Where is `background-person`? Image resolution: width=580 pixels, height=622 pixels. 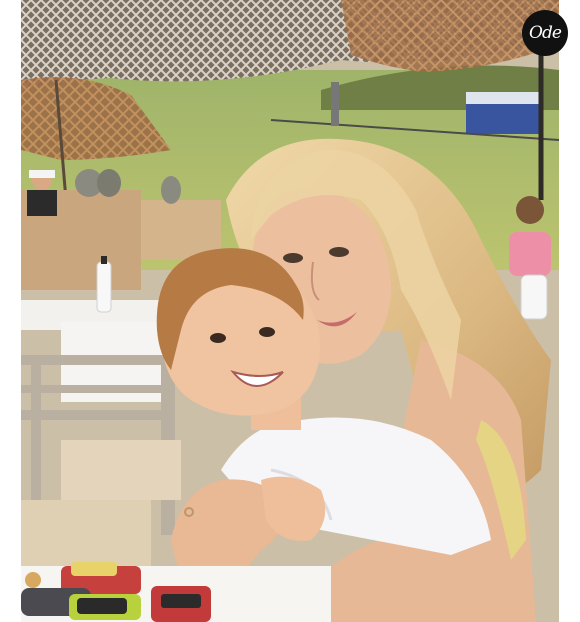
background-person is located at coordinates (530, 210).